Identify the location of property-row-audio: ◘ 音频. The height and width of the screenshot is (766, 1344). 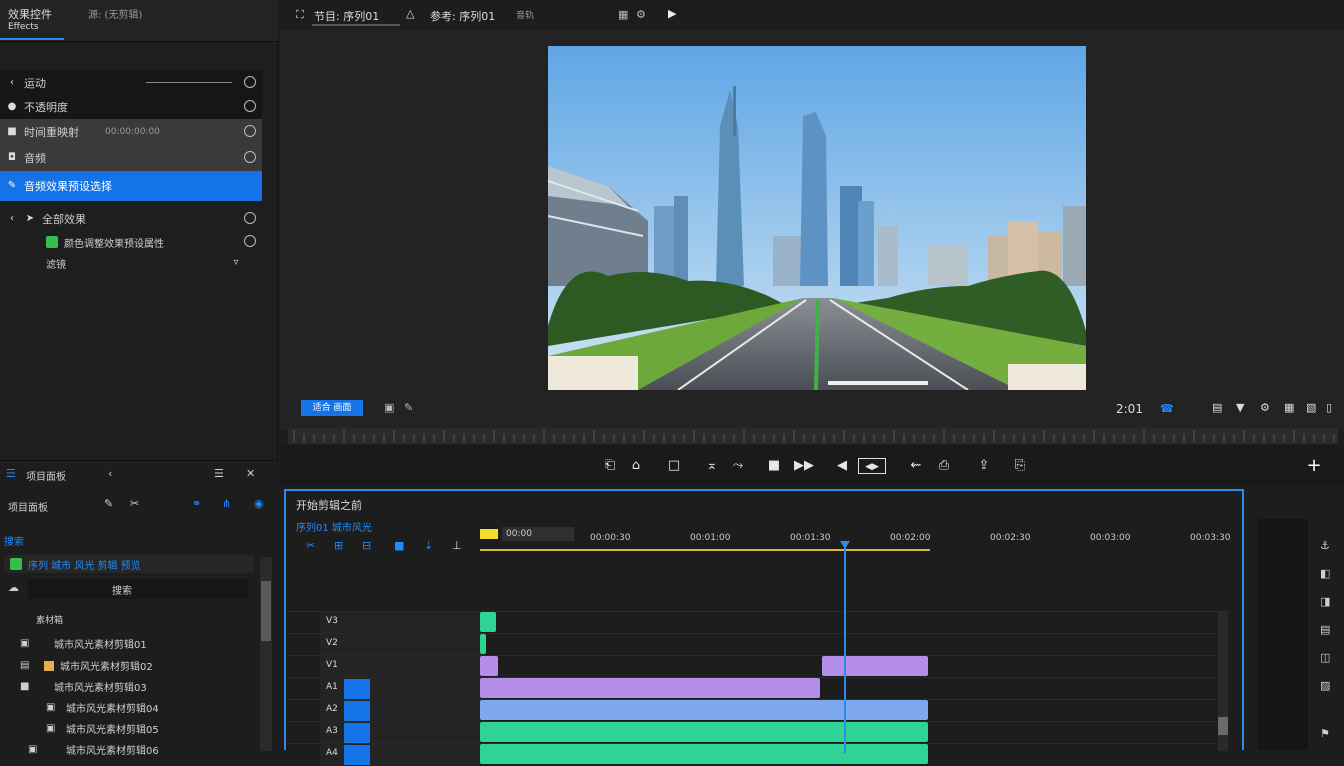
(131, 158).